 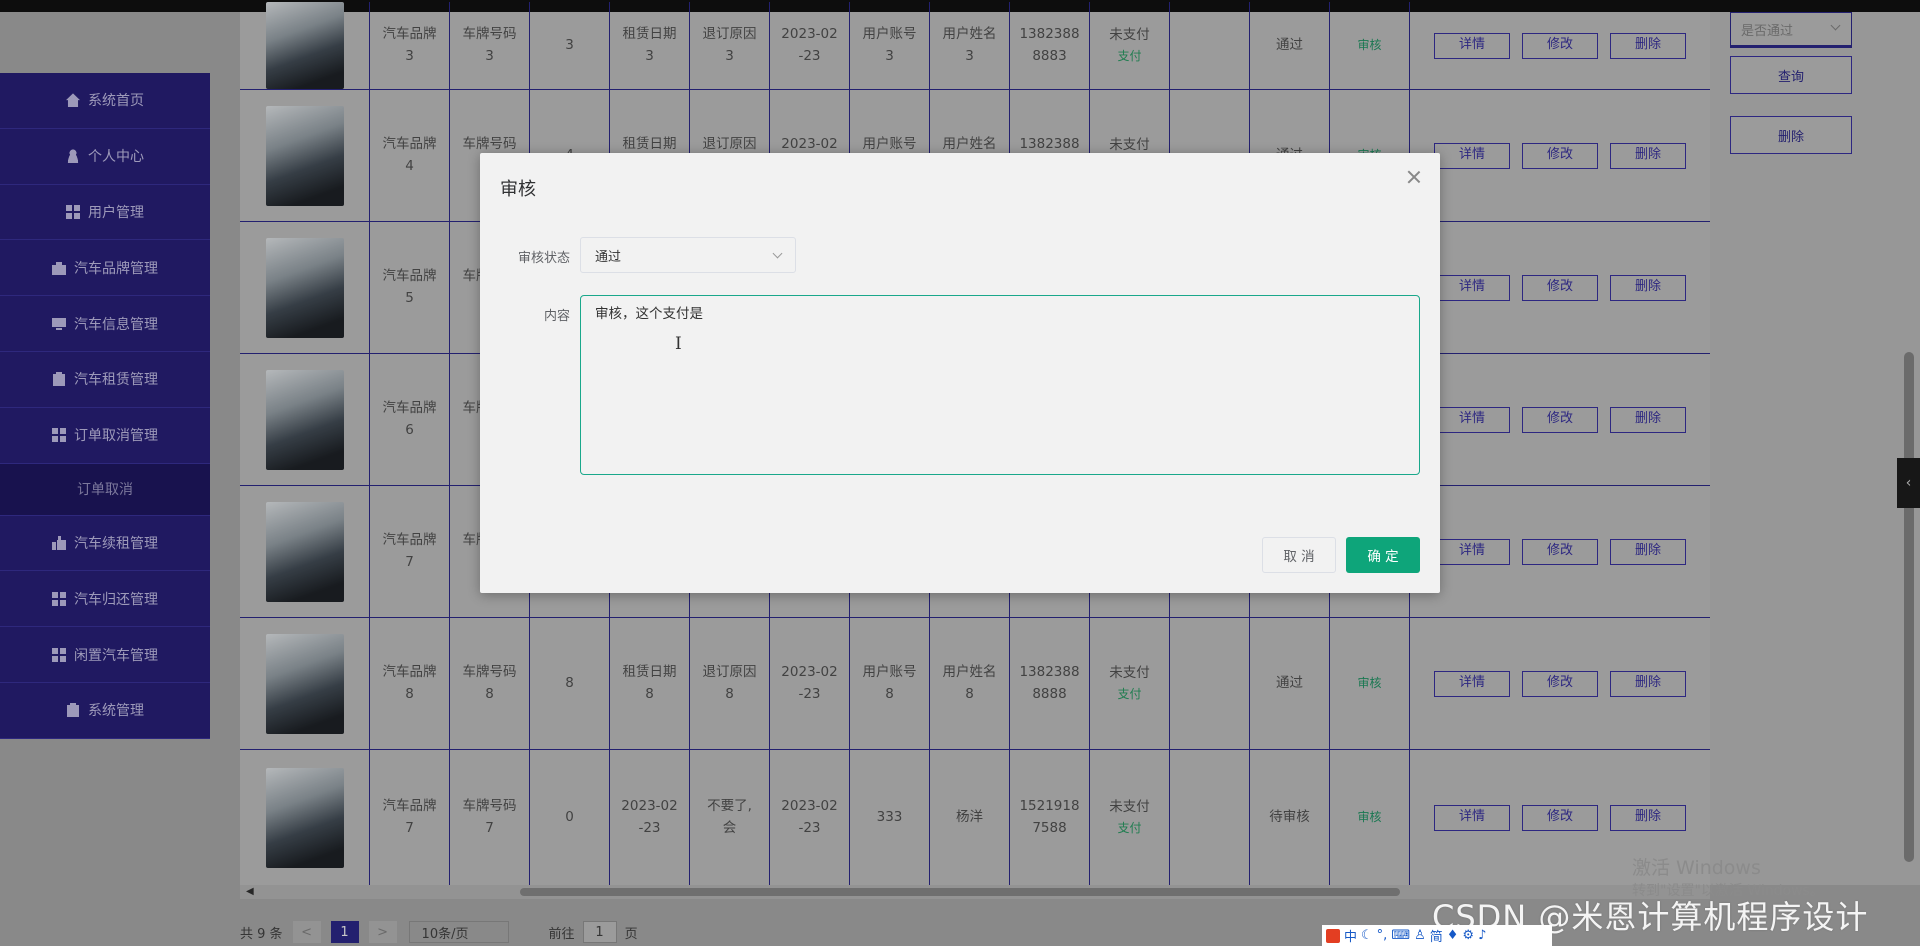 I want to click on ime-simplified-mode: 简, so click(x=1436, y=935).